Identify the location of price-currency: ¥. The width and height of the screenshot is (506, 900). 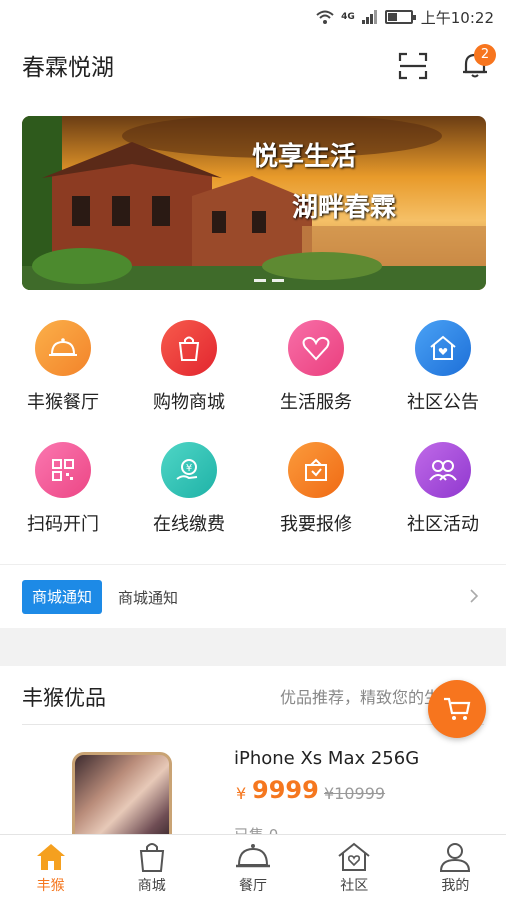
(241, 793).